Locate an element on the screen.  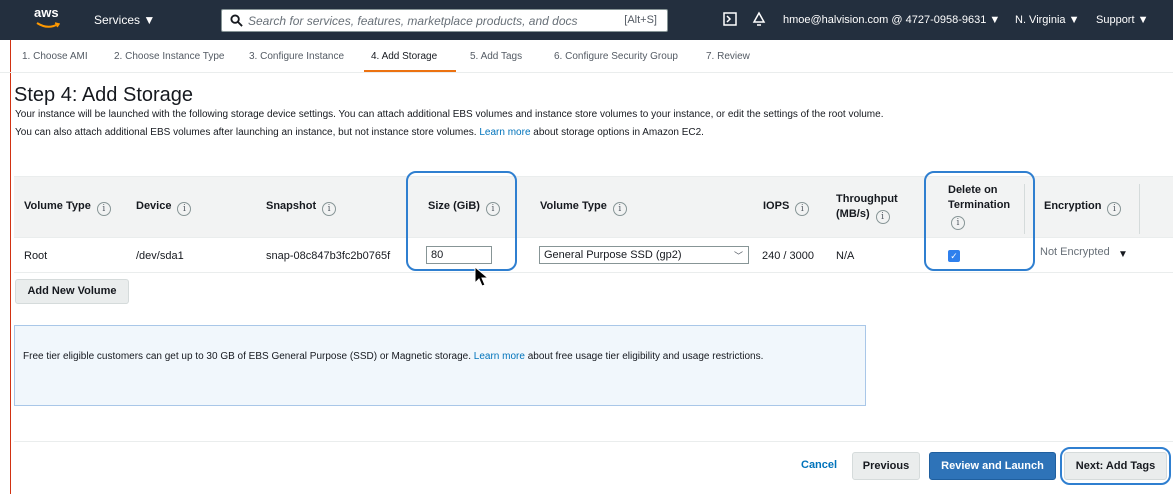
row-divider is located at coordinates (593, 272).